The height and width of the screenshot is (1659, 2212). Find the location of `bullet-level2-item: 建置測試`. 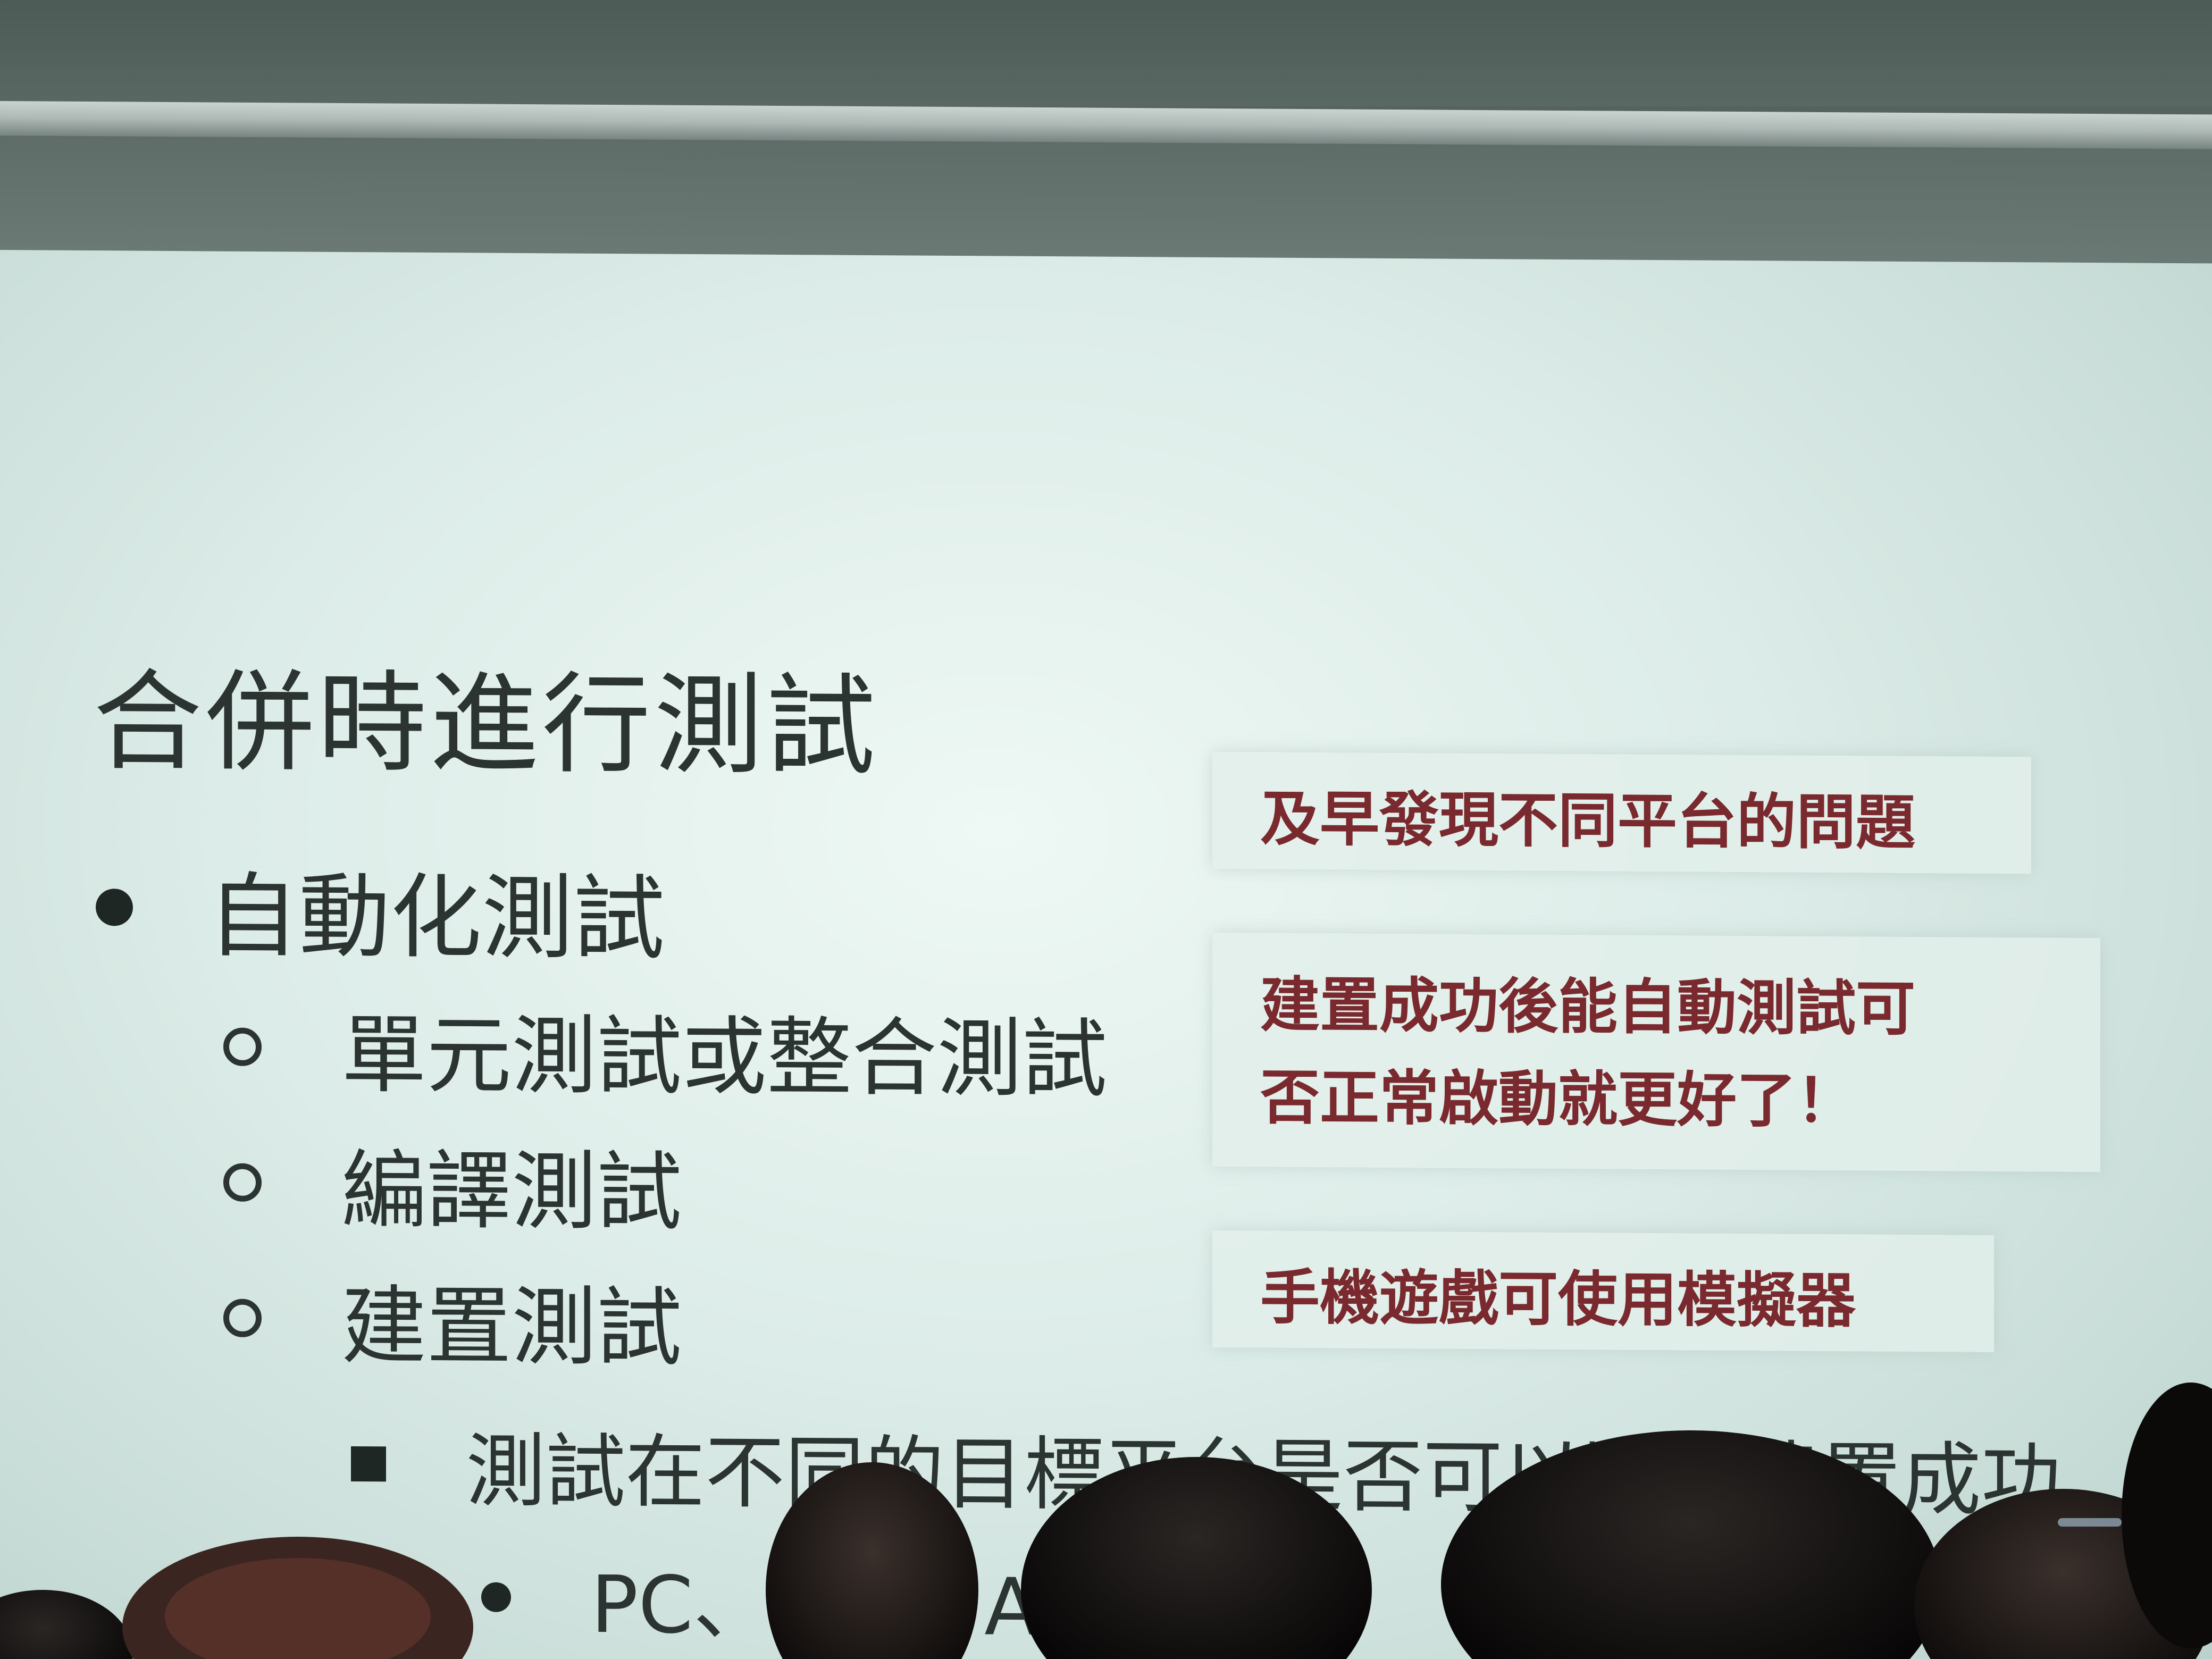

bullet-level2-item: 建置測試 is located at coordinates (452, 1319).